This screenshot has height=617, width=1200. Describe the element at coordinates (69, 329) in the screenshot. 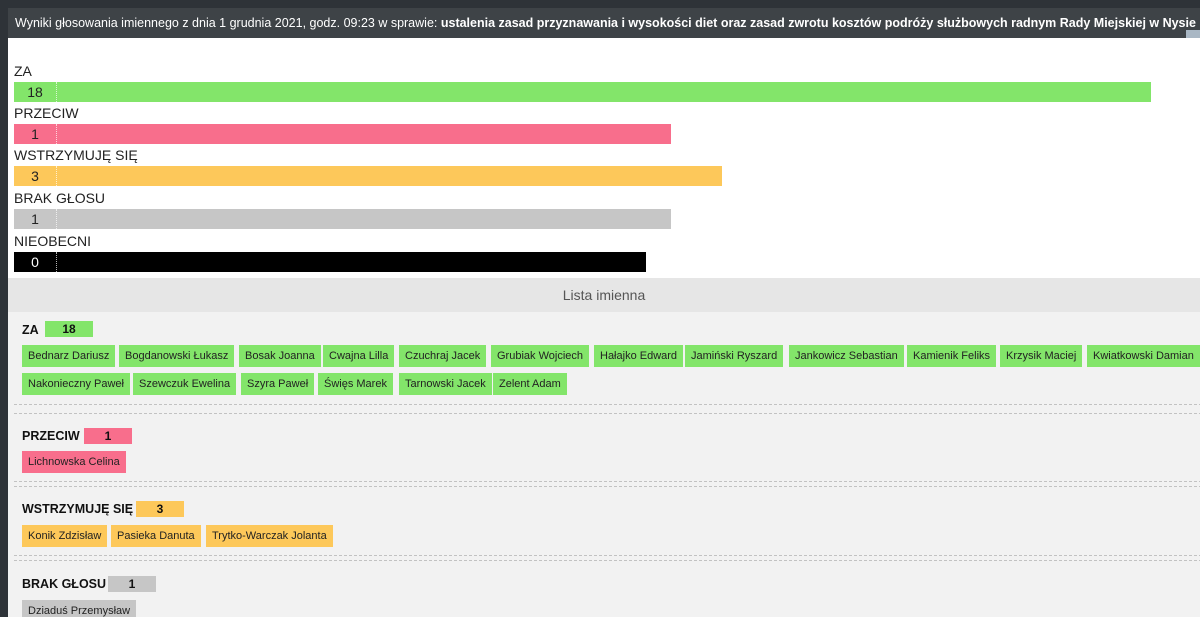

I see `group-count-za: 18` at that location.